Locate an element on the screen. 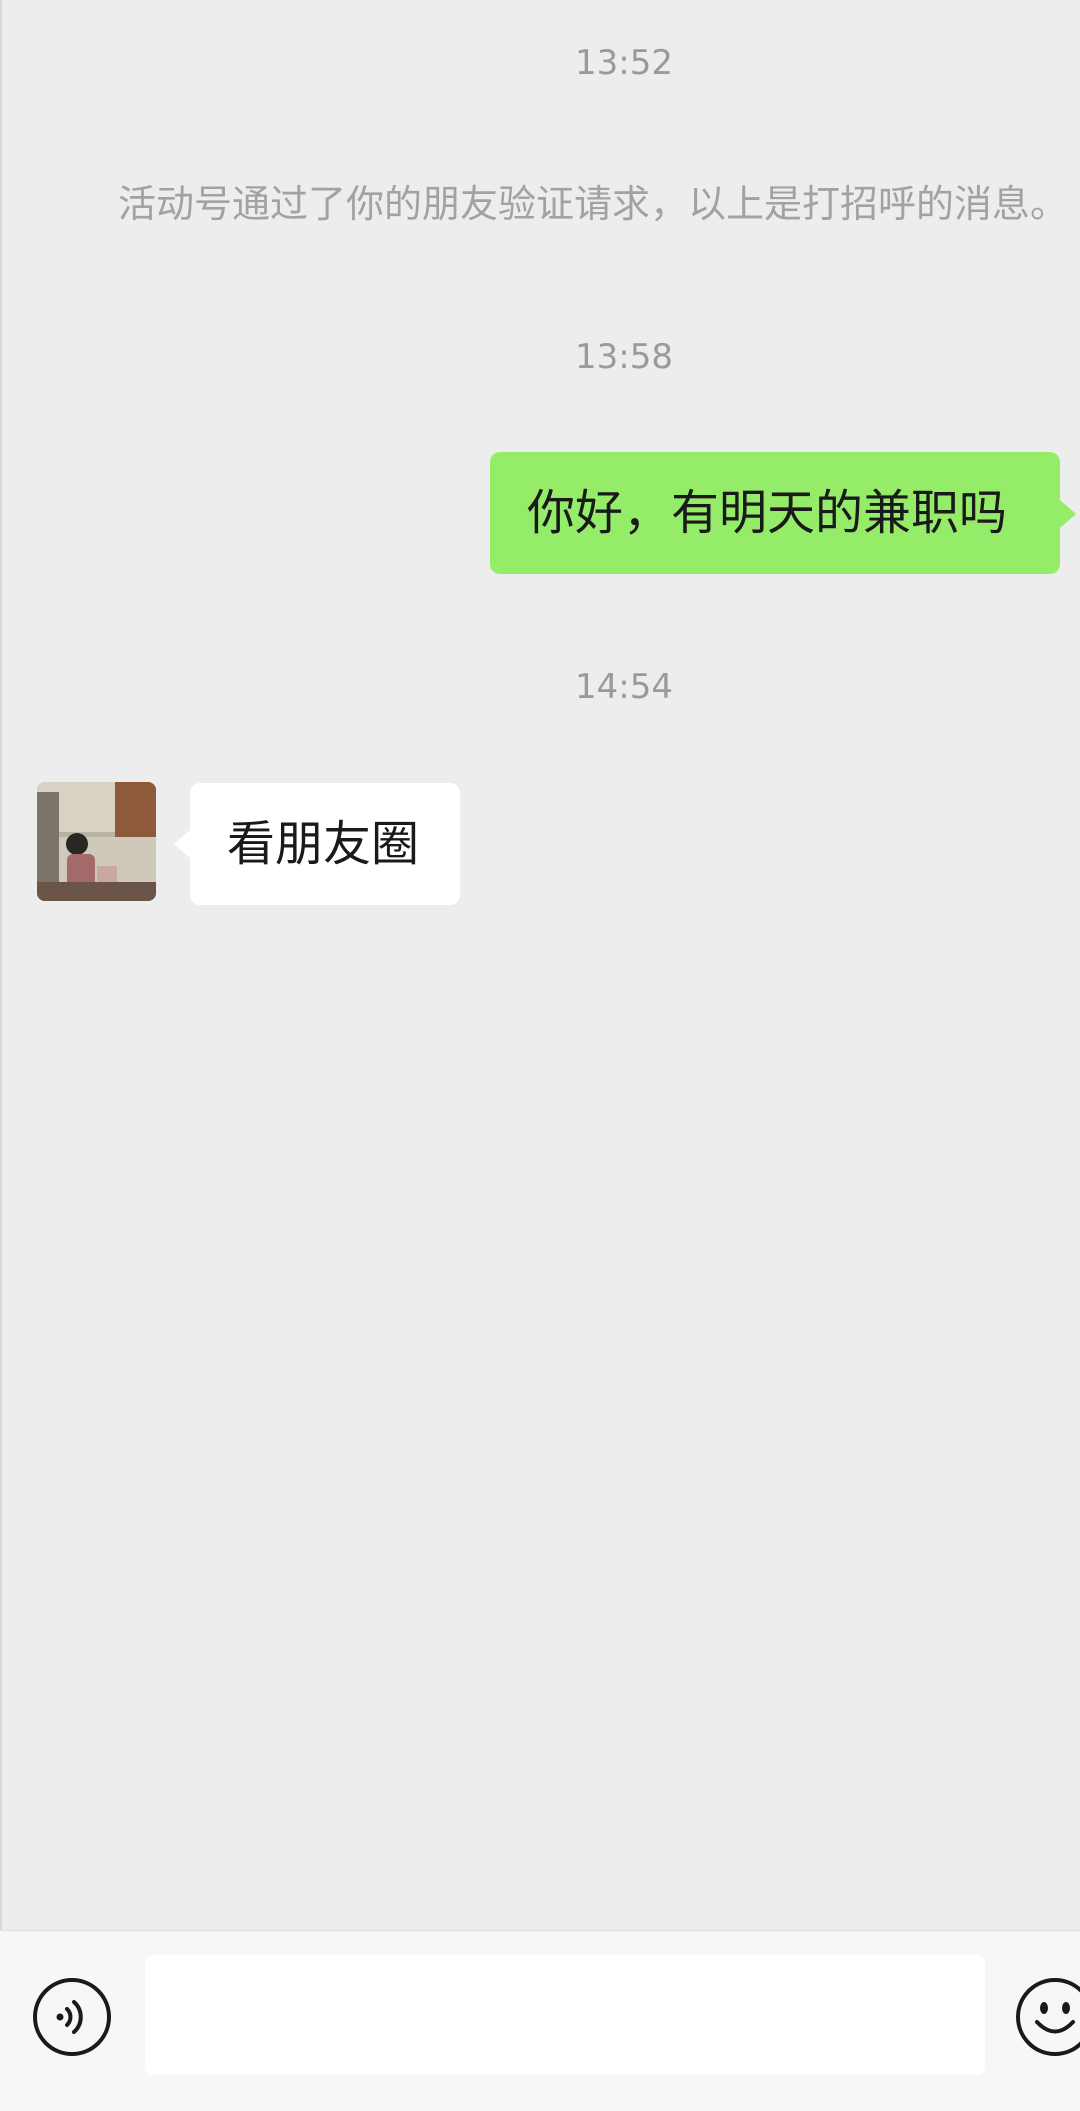 The width and height of the screenshot is (1080, 2111). input-bar is located at coordinates (540, 2020).